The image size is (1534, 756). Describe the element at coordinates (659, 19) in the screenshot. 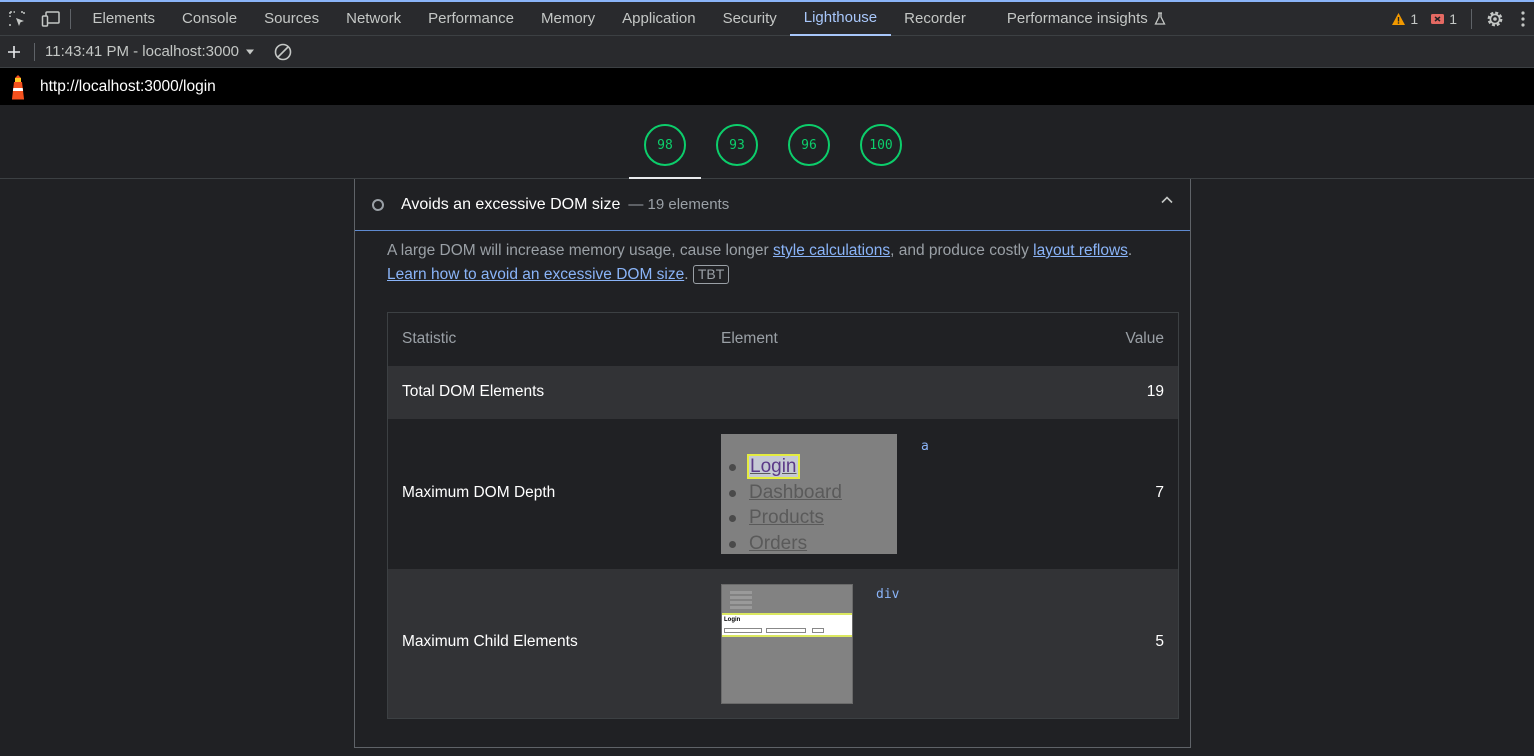

I see `tab-application: Application` at that location.